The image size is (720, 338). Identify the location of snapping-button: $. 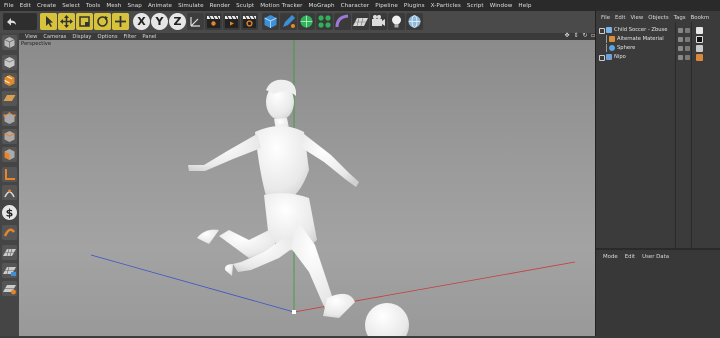
(9, 212).